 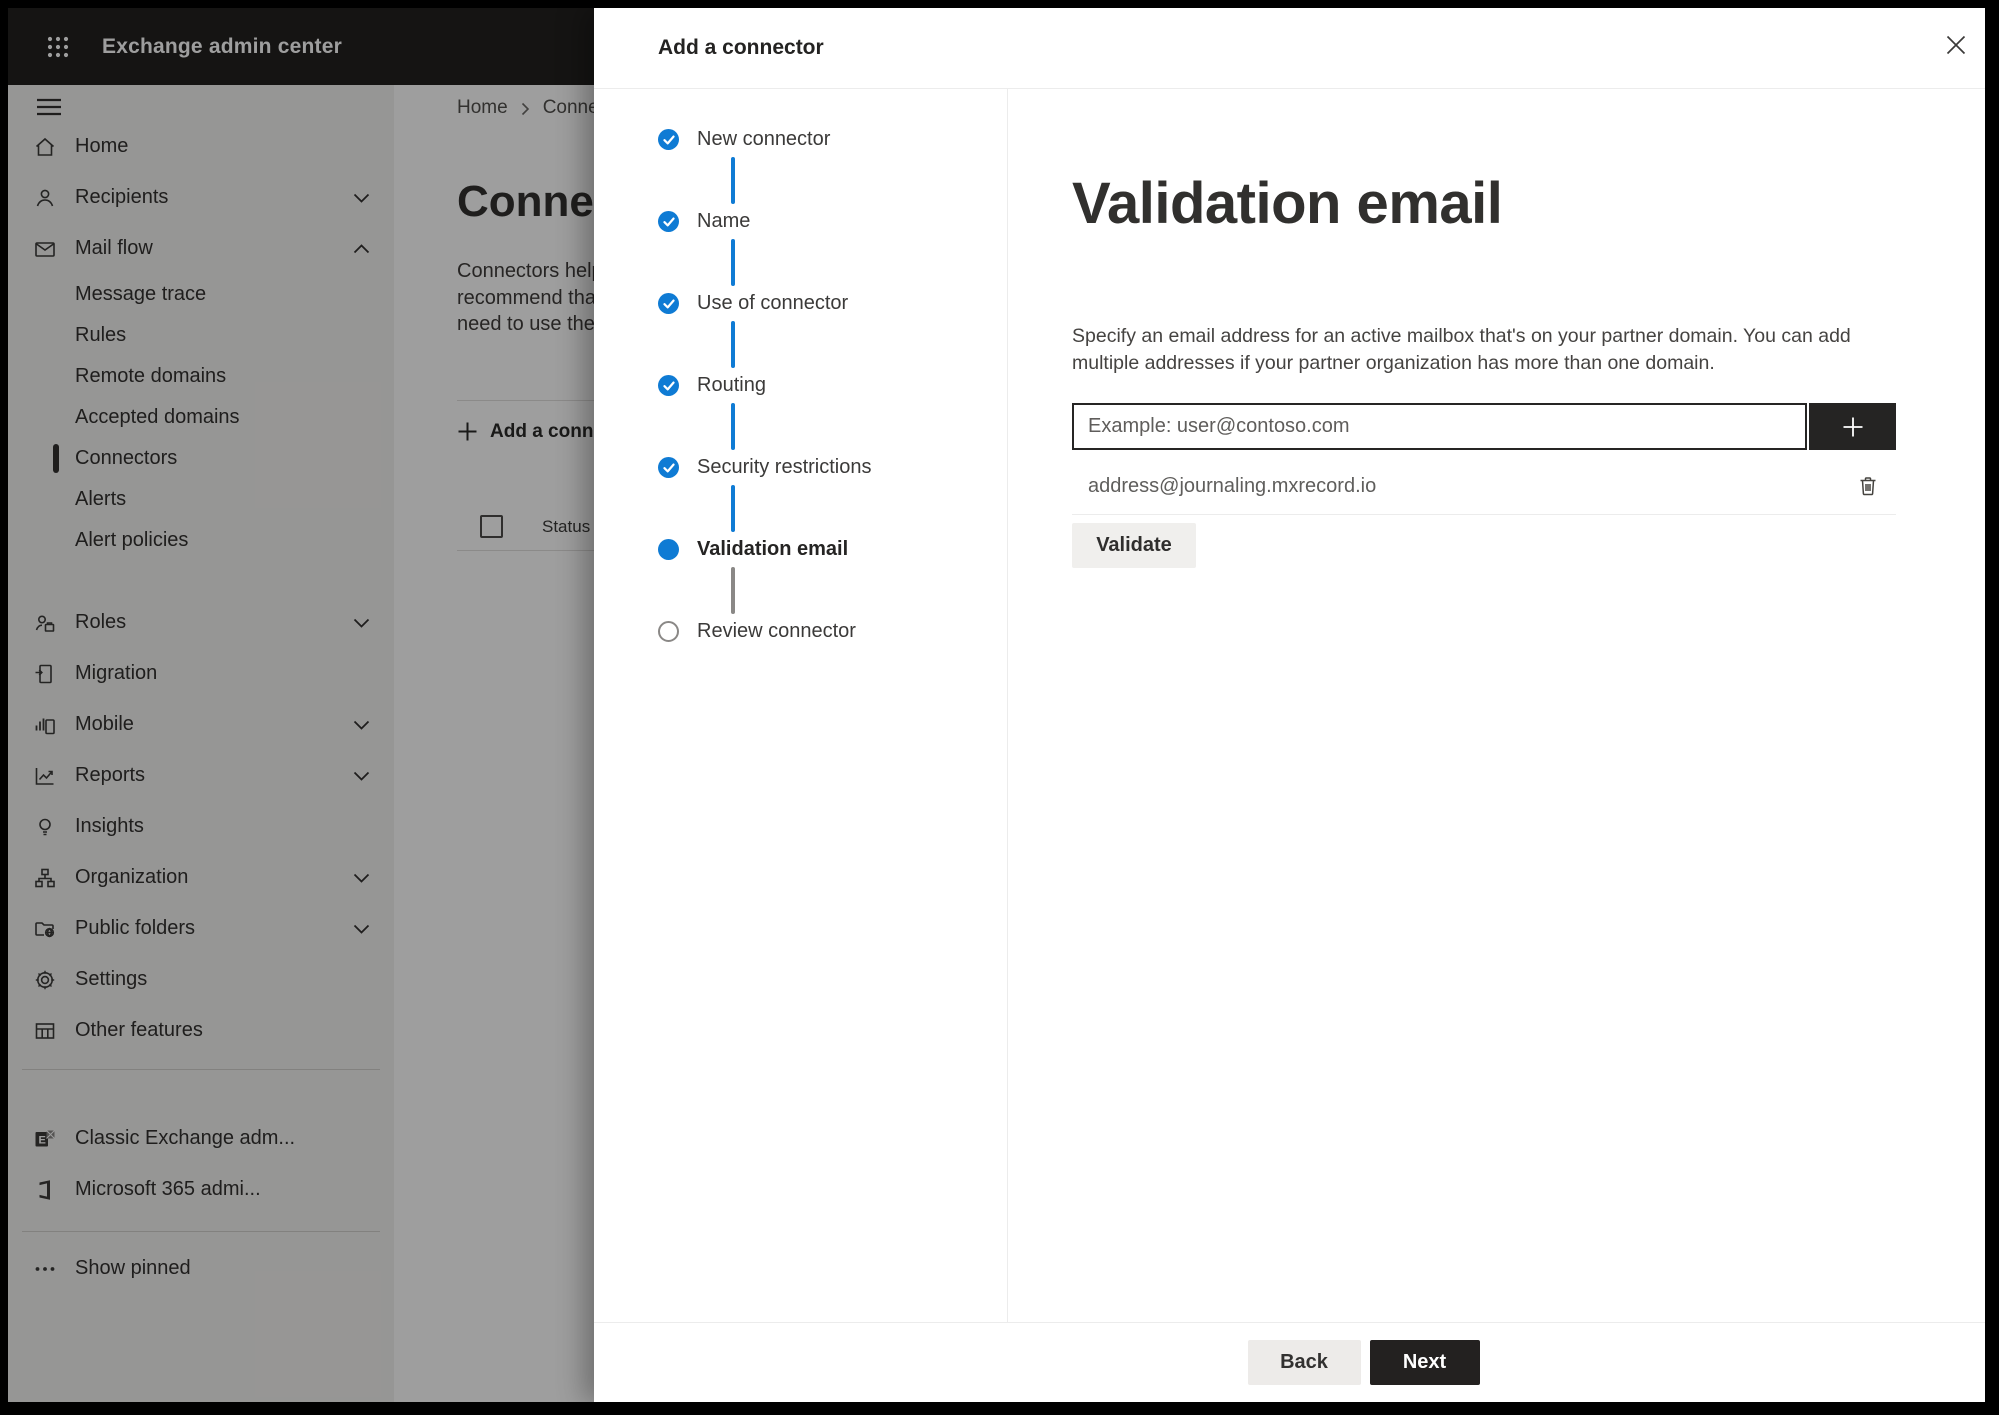 I want to click on added-address-row: address@journaling.mxrecord.io, so click(x=1484, y=486).